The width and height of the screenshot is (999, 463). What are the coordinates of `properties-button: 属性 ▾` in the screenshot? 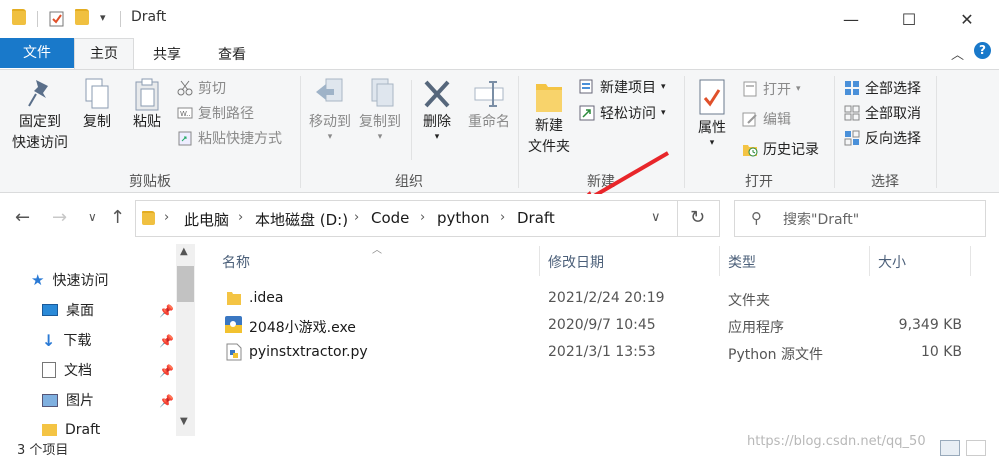 It's located at (712, 113).